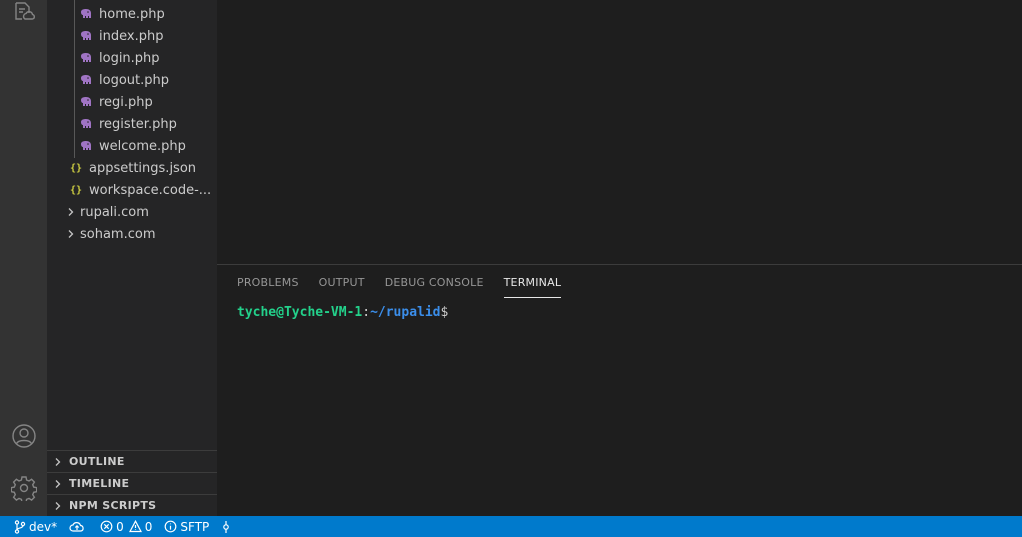 This screenshot has width=1022, height=537. Describe the element at coordinates (132, 461) in the screenshot. I see `outline-panel-header: OUTLINE` at that location.